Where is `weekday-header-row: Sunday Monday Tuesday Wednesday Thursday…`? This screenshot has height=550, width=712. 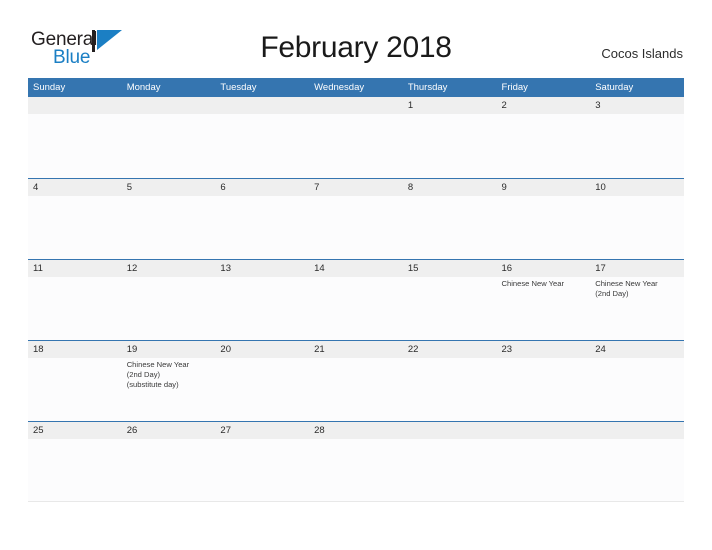
weekday-header-row: Sunday Monday Tuesday Wednesday Thursday… is located at coordinates (356, 87).